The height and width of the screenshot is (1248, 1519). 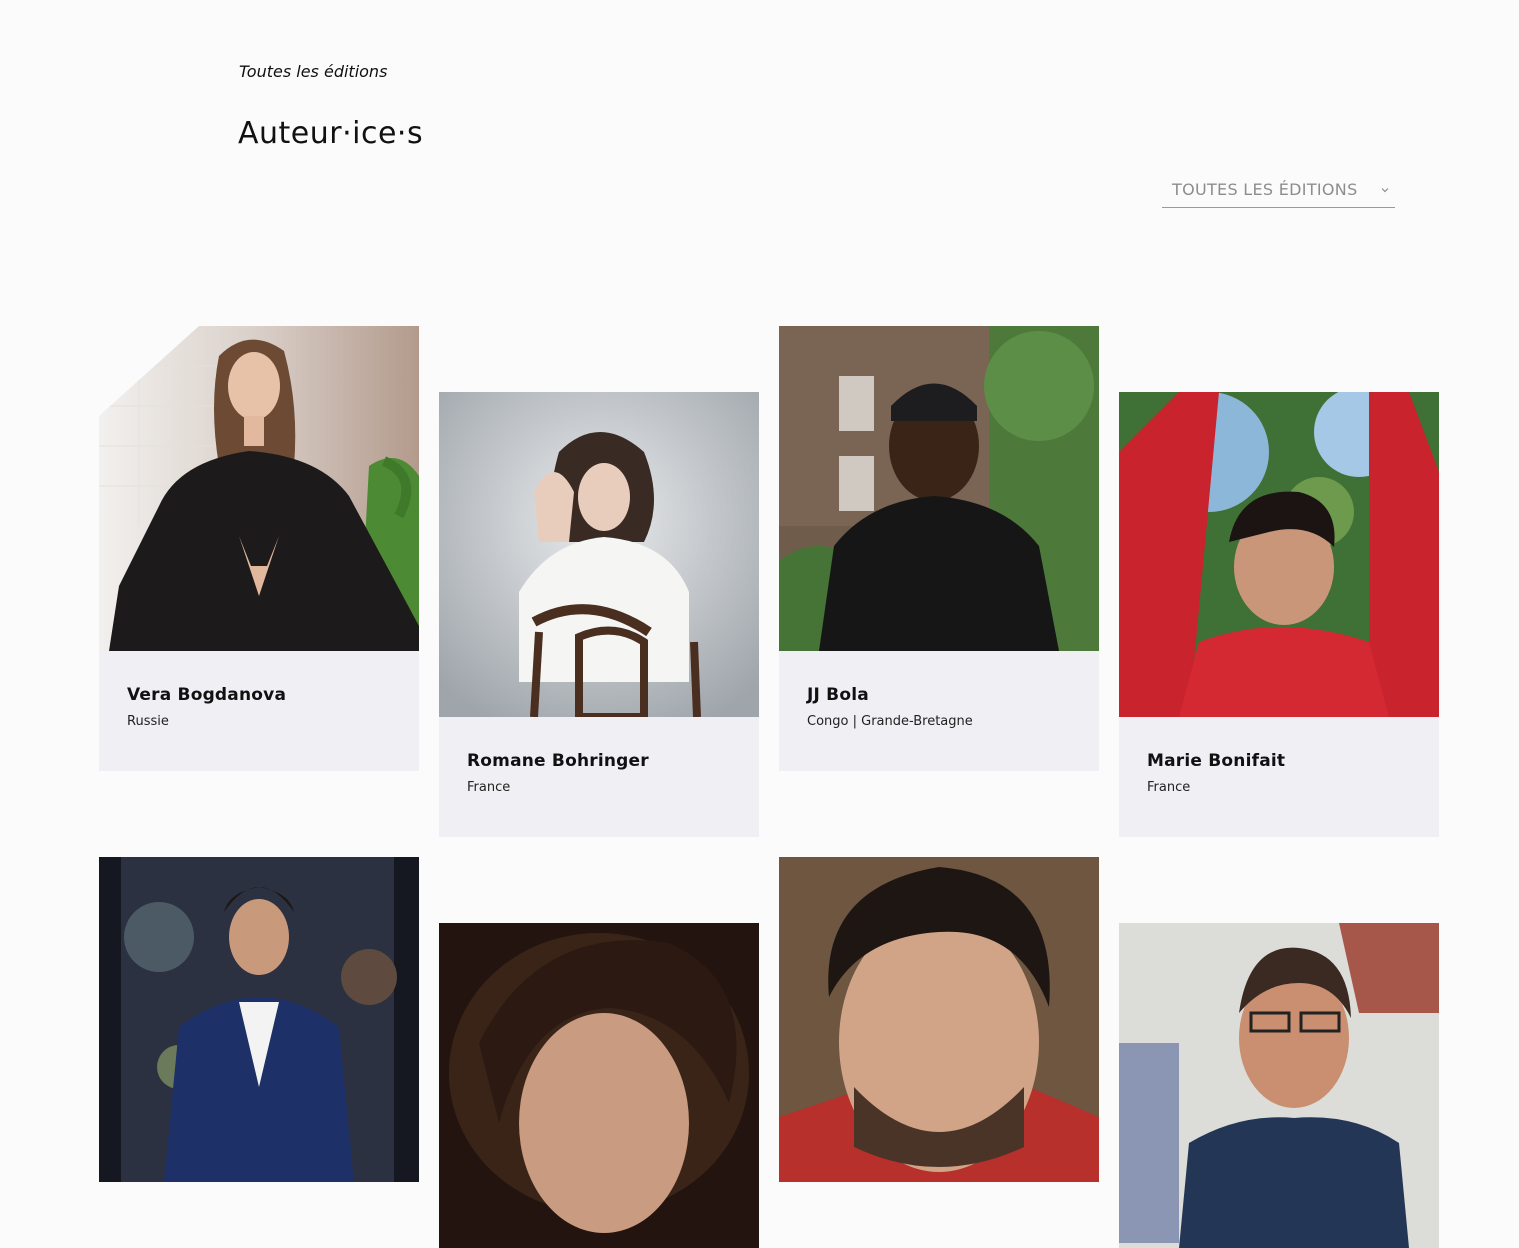 I want to click on author-info: Marie Bonifait France, so click(x=1279, y=777).